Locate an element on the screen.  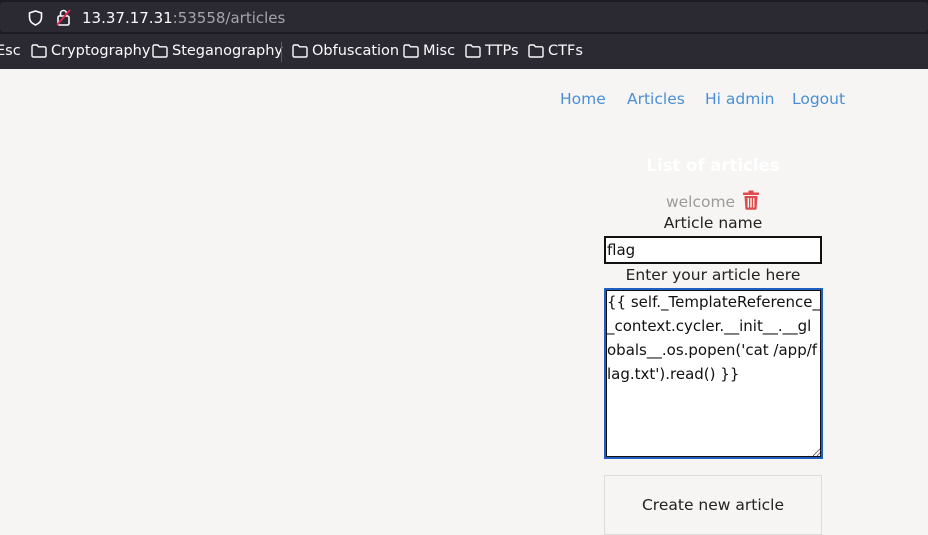
nav-logout-link: Logout is located at coordinates (818, 99).